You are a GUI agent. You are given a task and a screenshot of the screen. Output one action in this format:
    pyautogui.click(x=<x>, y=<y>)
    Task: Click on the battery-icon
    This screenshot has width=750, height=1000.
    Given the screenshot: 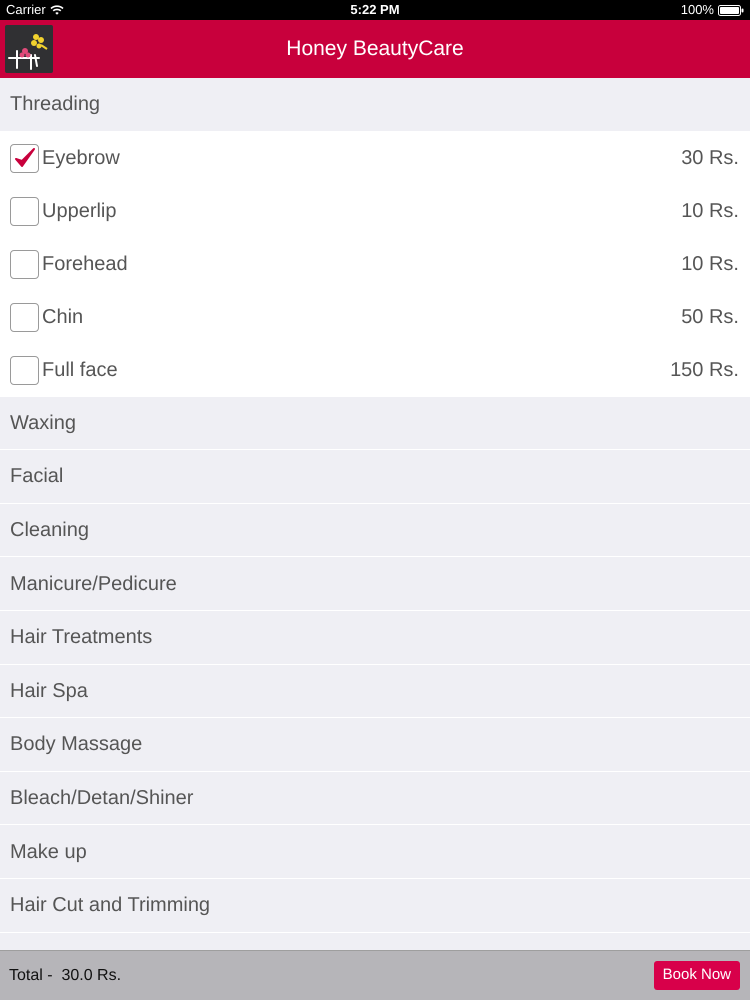 What is the action you would take?
    pyautogui.click(x=731, y=10)
    